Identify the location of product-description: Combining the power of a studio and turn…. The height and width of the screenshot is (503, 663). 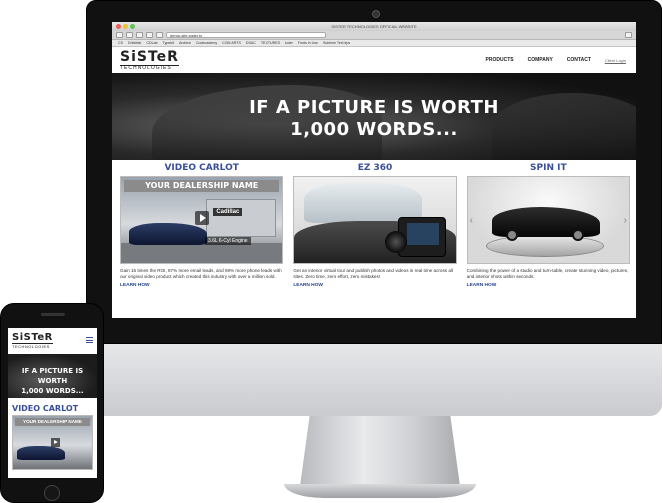
(547, 273).